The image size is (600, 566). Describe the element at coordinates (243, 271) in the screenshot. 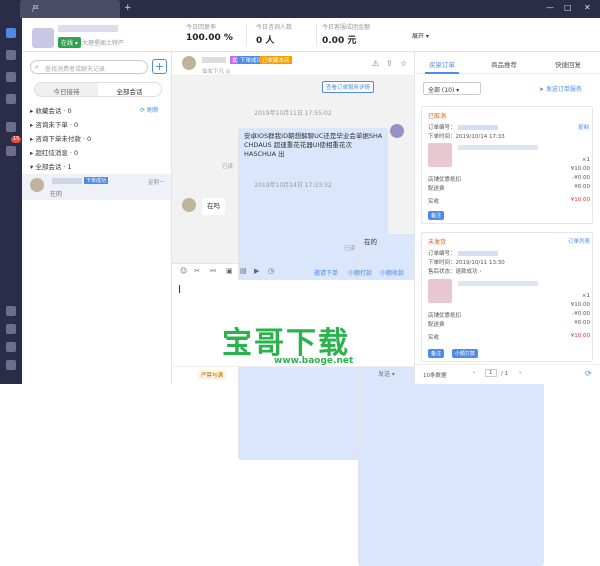

I see `file-icon: ▤` at that location.